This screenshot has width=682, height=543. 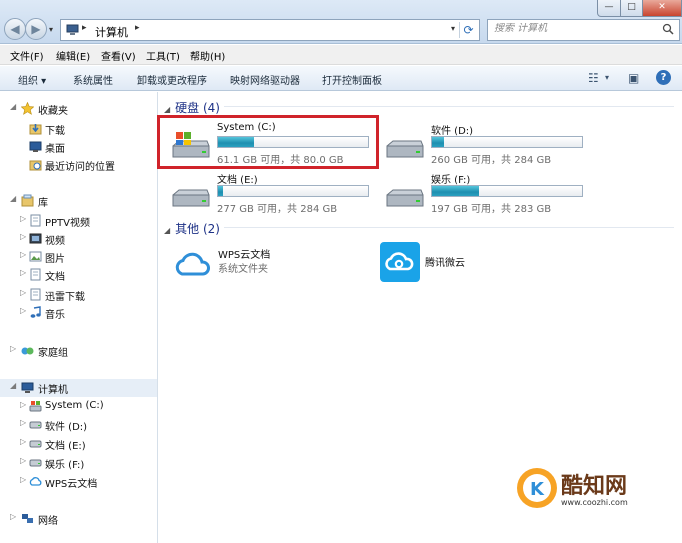 I want to click on view-dropdown-icon: ▾, so click(x=607, y=77).